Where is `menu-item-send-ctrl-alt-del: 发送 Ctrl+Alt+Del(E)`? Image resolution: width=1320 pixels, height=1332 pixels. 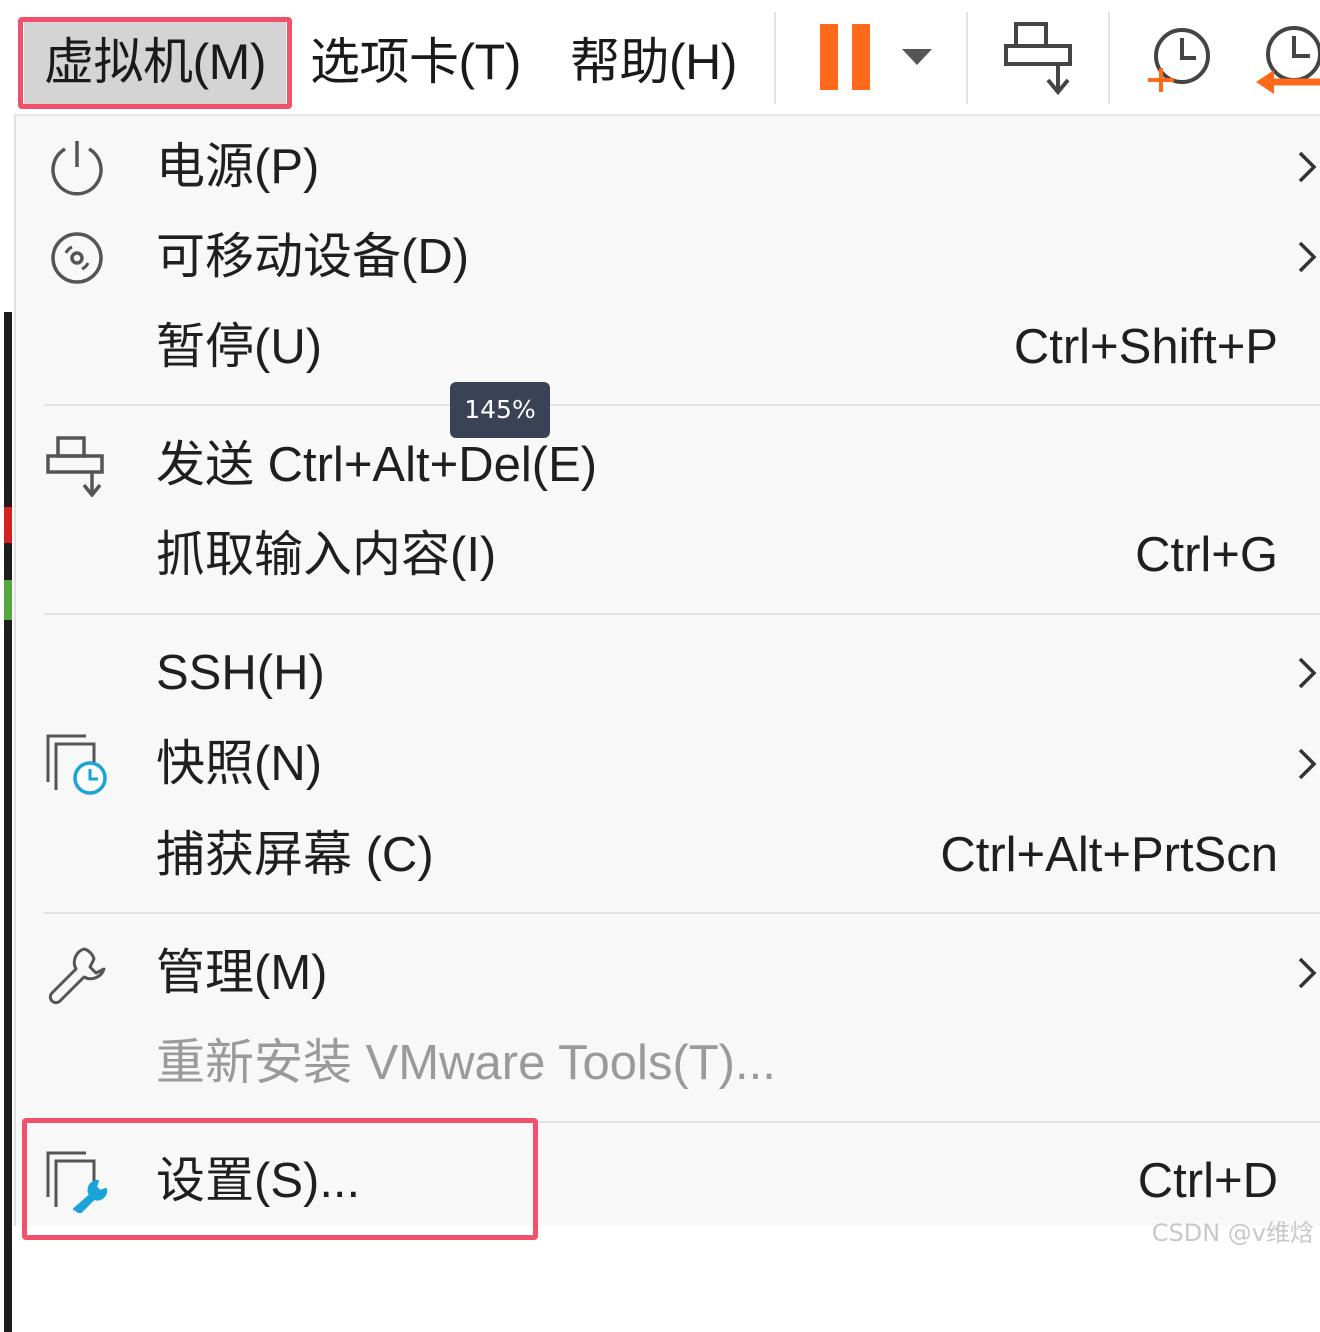 menu-item-send-ctrl-alt-del: 发送 Ctrl+Alt+Del(E) is located at coordinates (668, 465).